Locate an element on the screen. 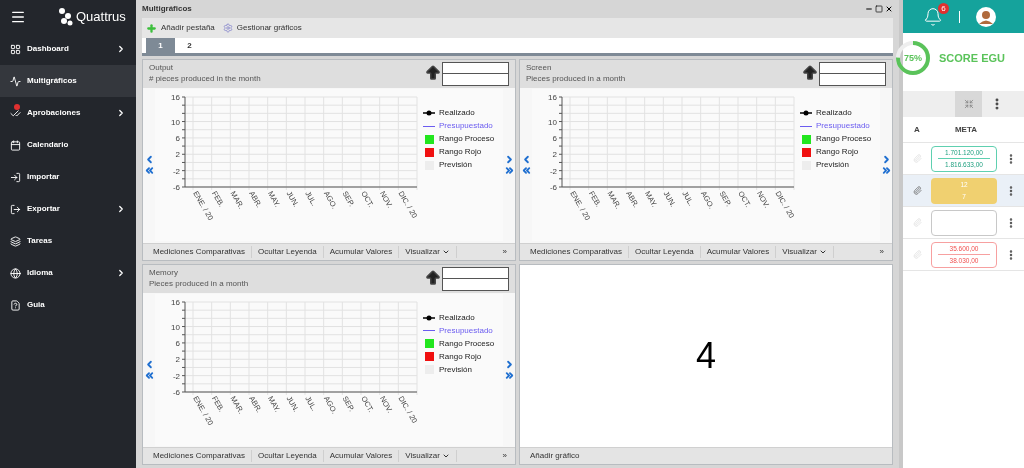 The width and height of the screenshot is (1024, 468). manage-charts-button: Gestionar gráficos is located at coordinates (262, 28).